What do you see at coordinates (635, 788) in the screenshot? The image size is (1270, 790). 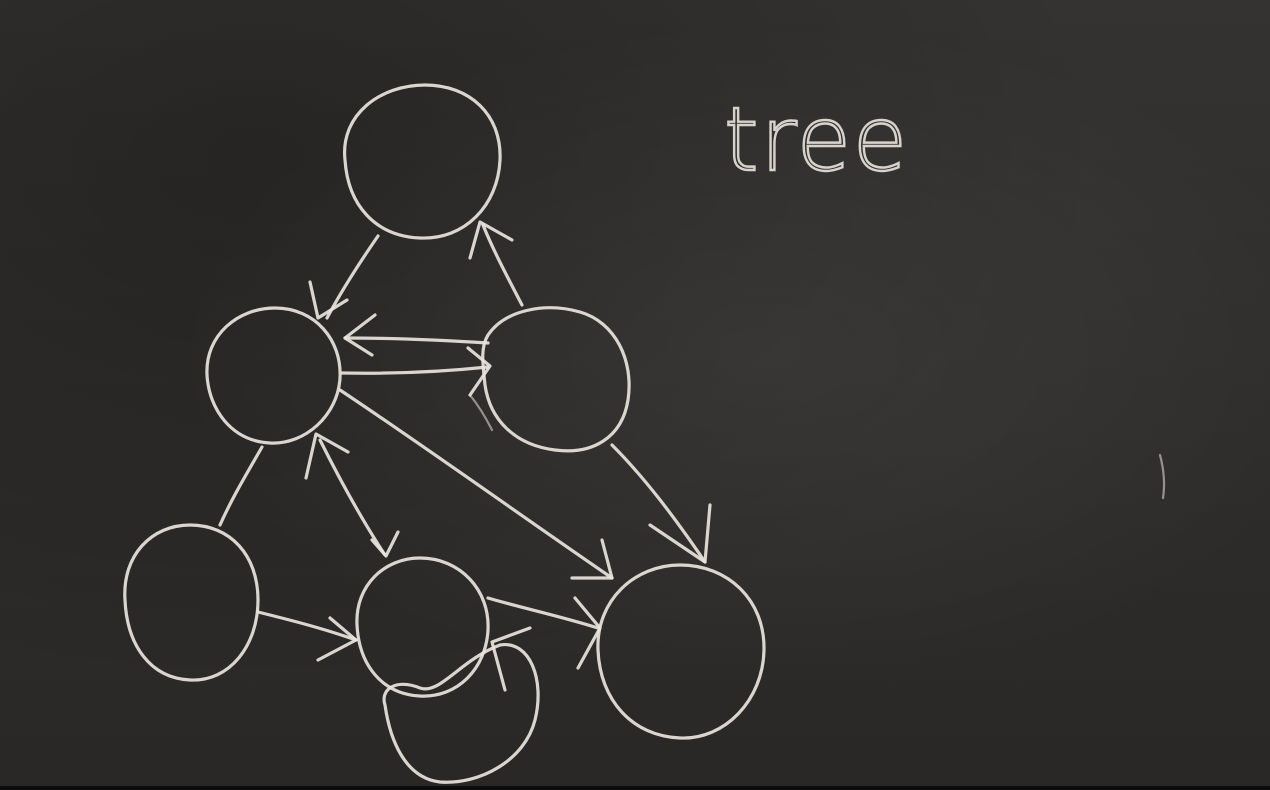 I see `frame-edge` at bounding box center [635, 788].